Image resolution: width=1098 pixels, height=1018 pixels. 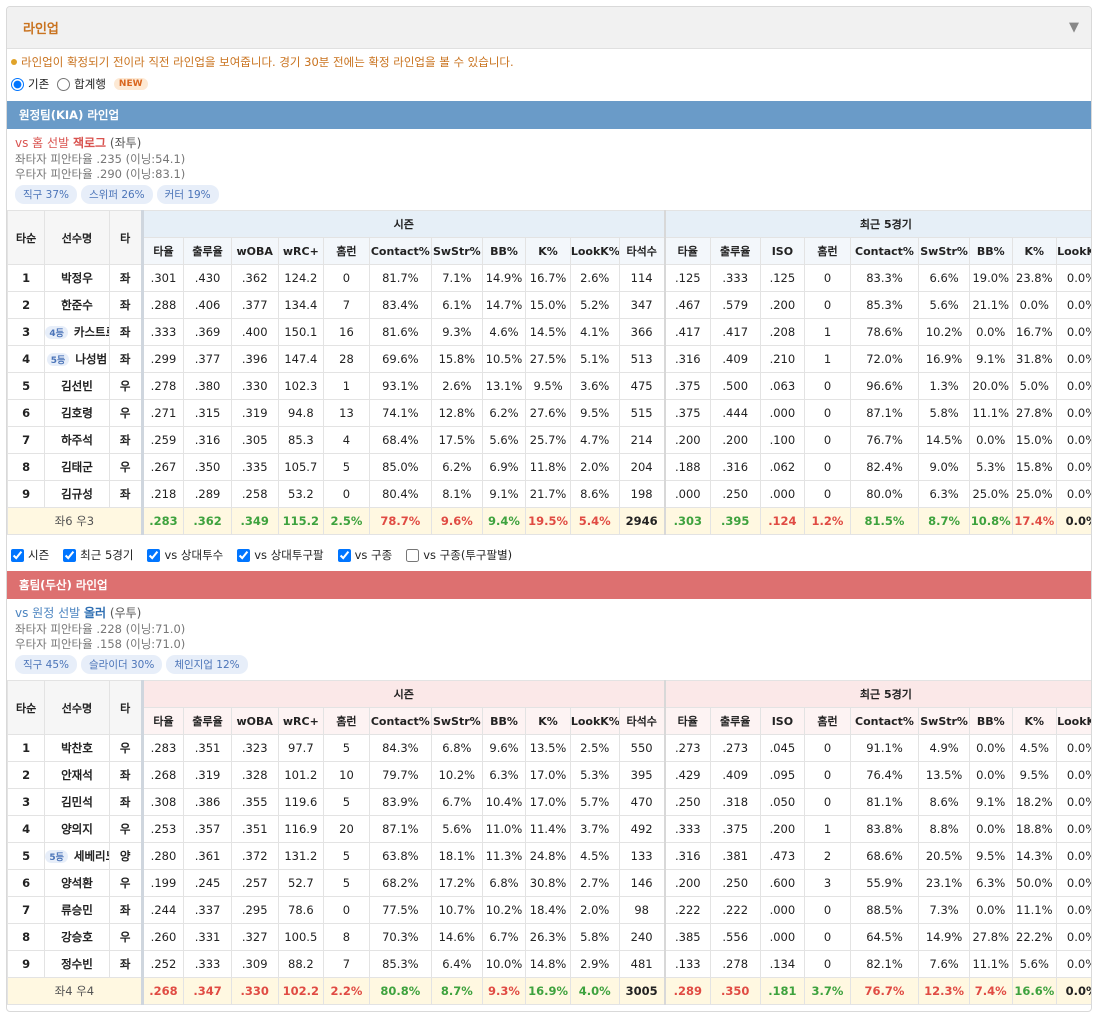 I want to click on home-pitcher-name: 올러, so click(x=95, y=613).